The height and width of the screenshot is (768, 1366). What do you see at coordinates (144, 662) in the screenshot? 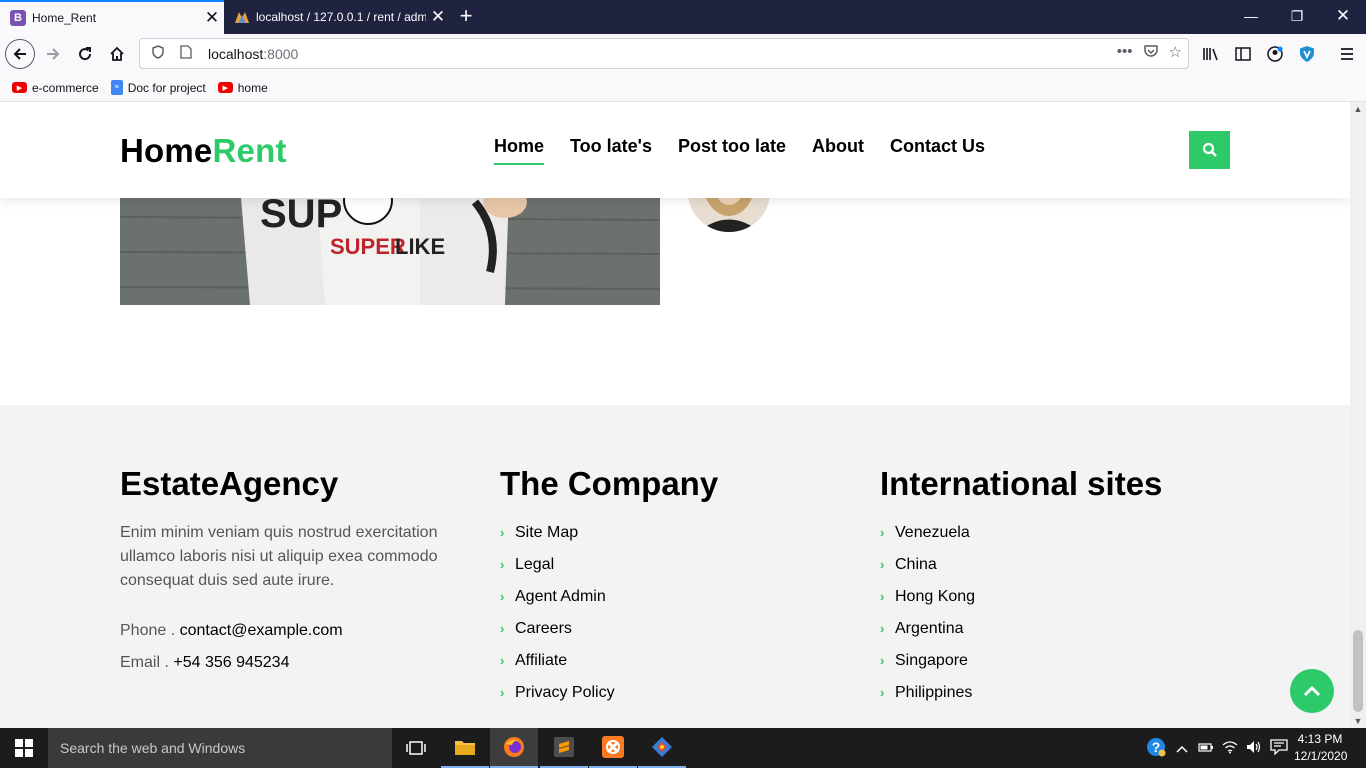
I see `email-label: Email .` at bounding box center [144, 662].